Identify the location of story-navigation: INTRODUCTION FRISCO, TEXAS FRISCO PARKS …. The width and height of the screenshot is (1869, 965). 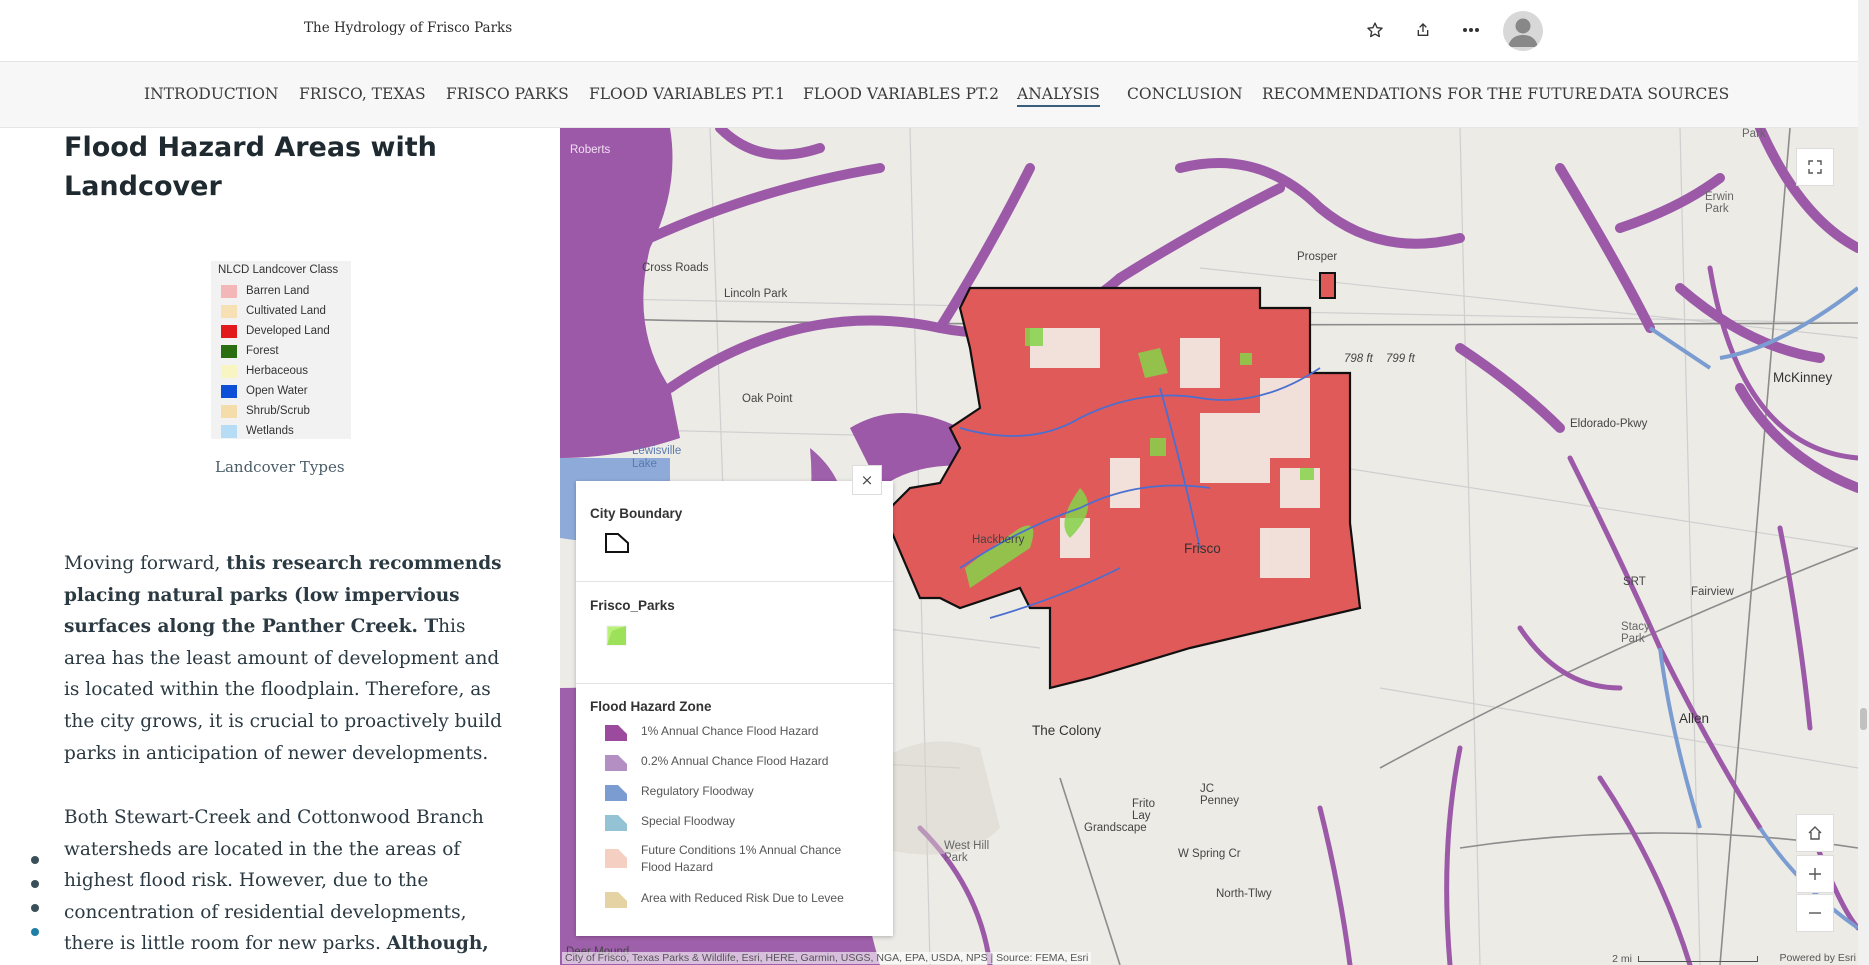
(929, 95).